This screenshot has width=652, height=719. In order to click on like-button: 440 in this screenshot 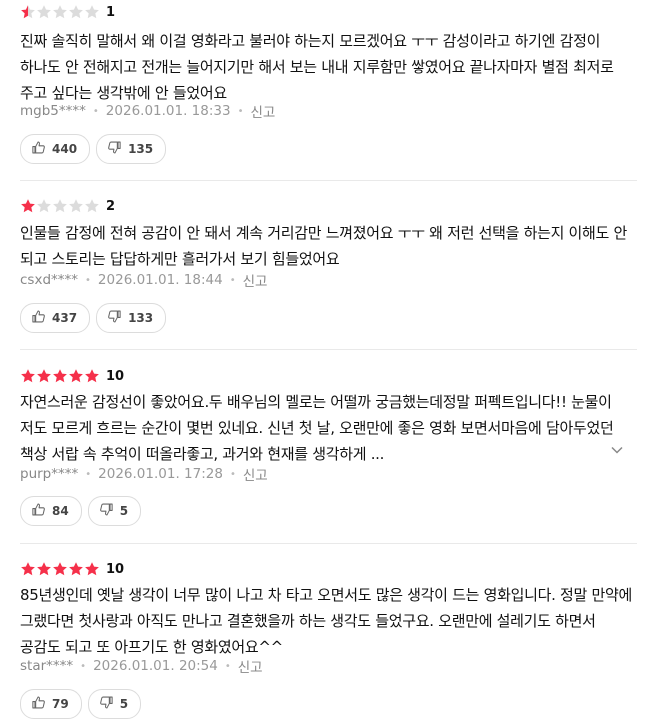, I will do `click(55, 149)`.